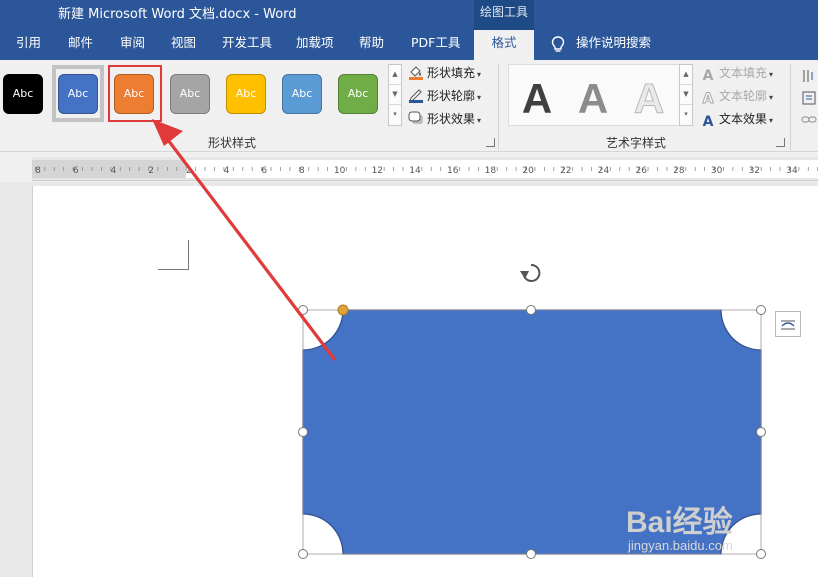  Describe the element at coordinates (358, 94) in the screenshot. I see `shape-style-green: Abc` at that location.